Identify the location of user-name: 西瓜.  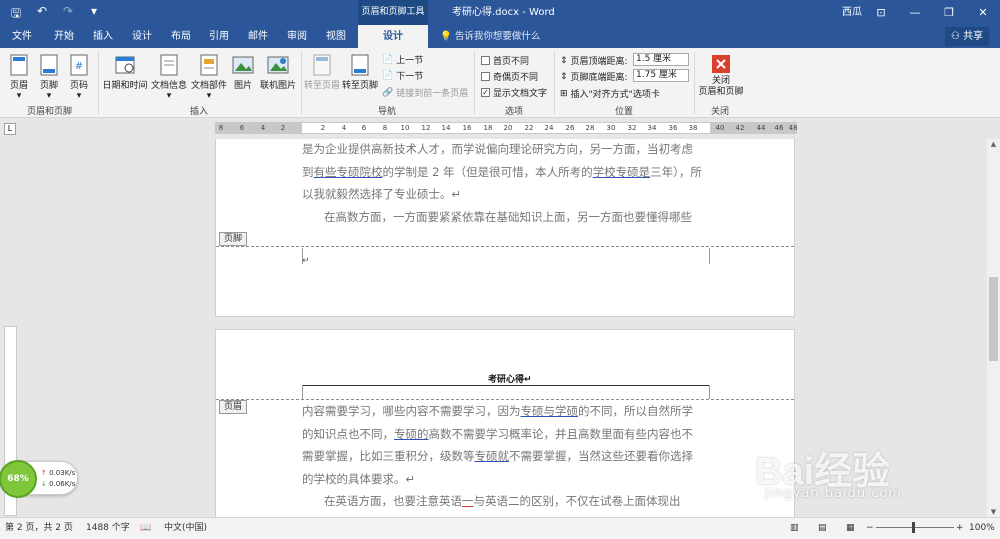
(852, 12).